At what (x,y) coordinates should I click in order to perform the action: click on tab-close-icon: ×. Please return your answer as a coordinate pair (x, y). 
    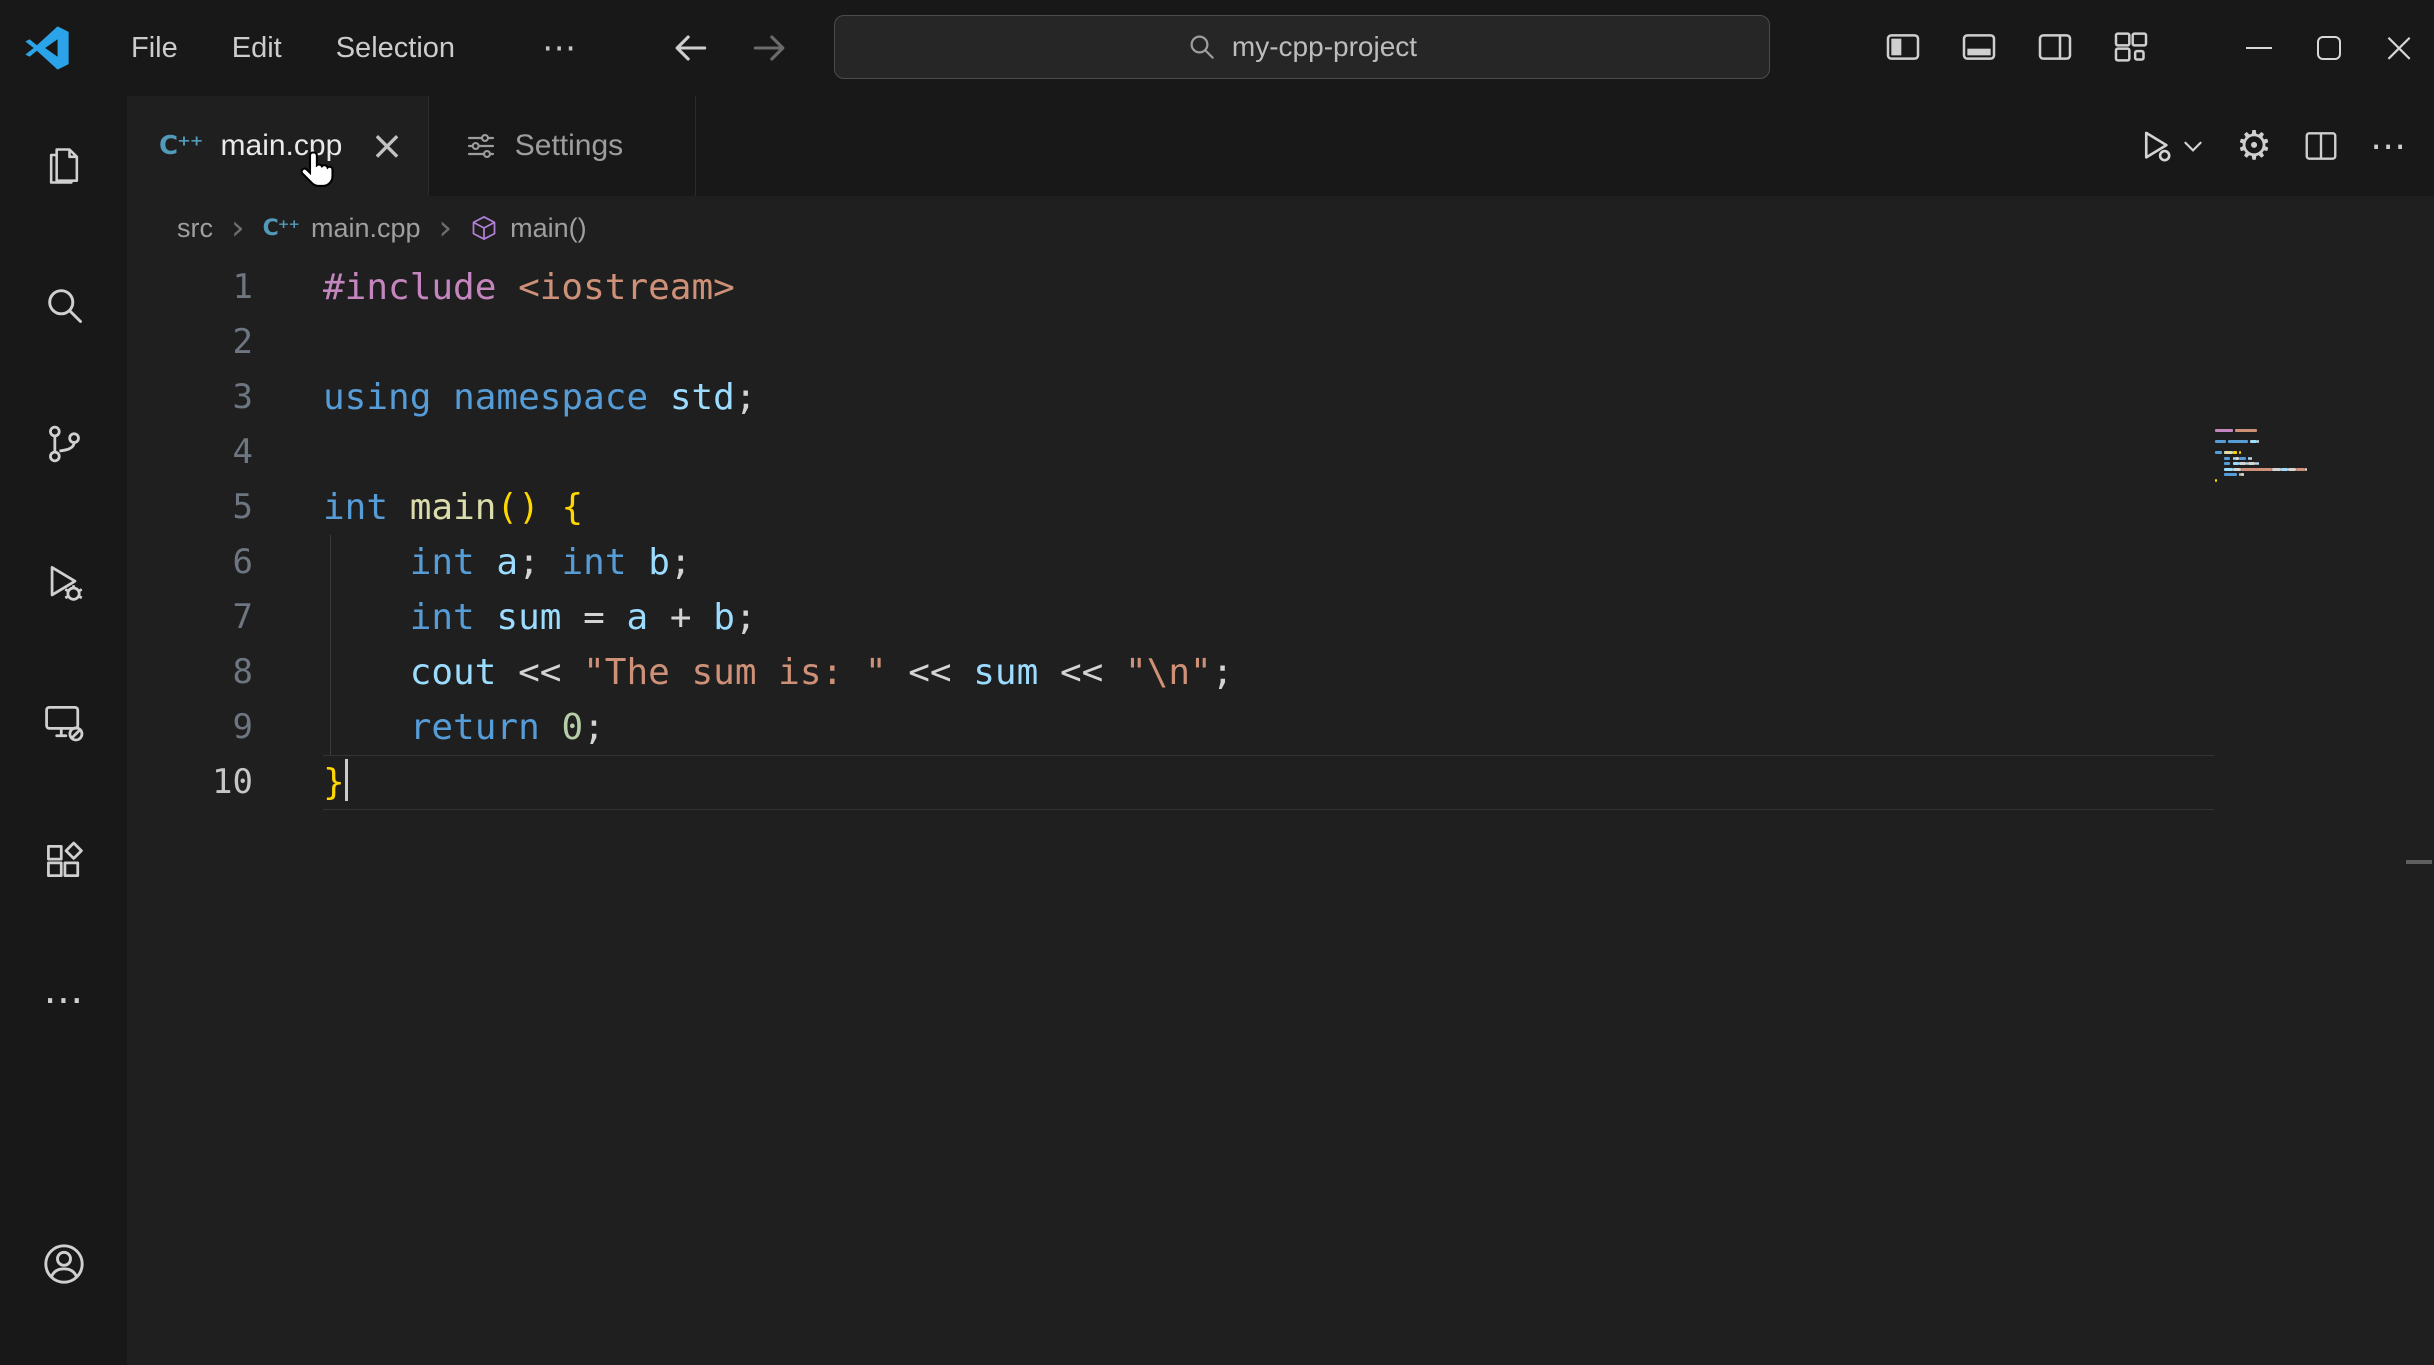
    Looking at the image, I should click on (387, 146).